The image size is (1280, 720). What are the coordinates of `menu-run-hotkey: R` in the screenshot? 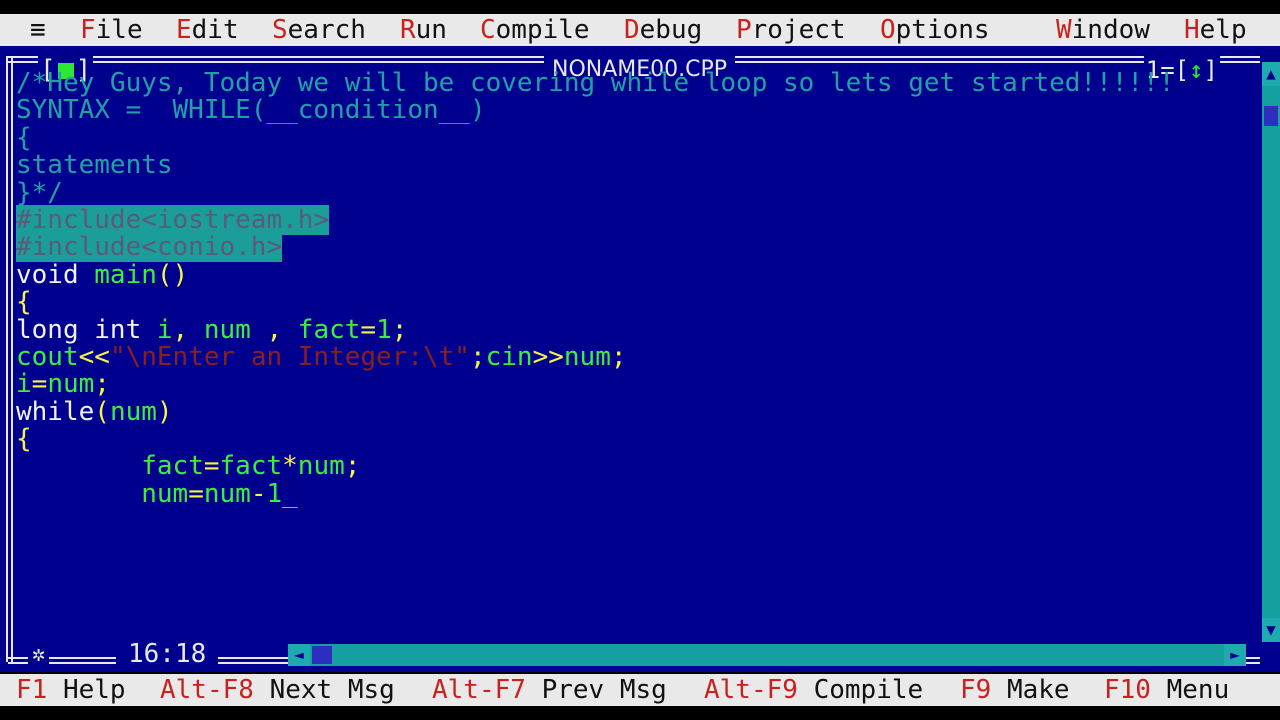 It's located at (408, 30).